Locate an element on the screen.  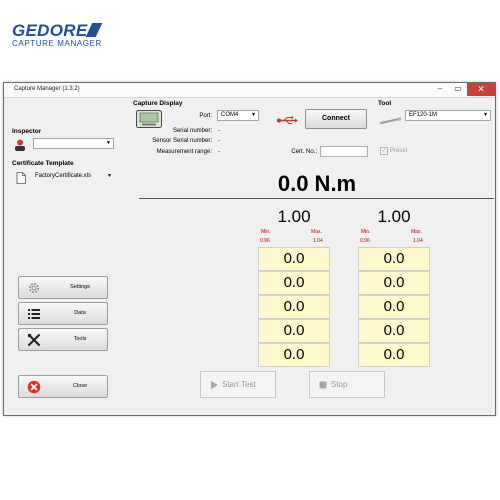
logo-slash-mark is located at coordinates (94, 30).